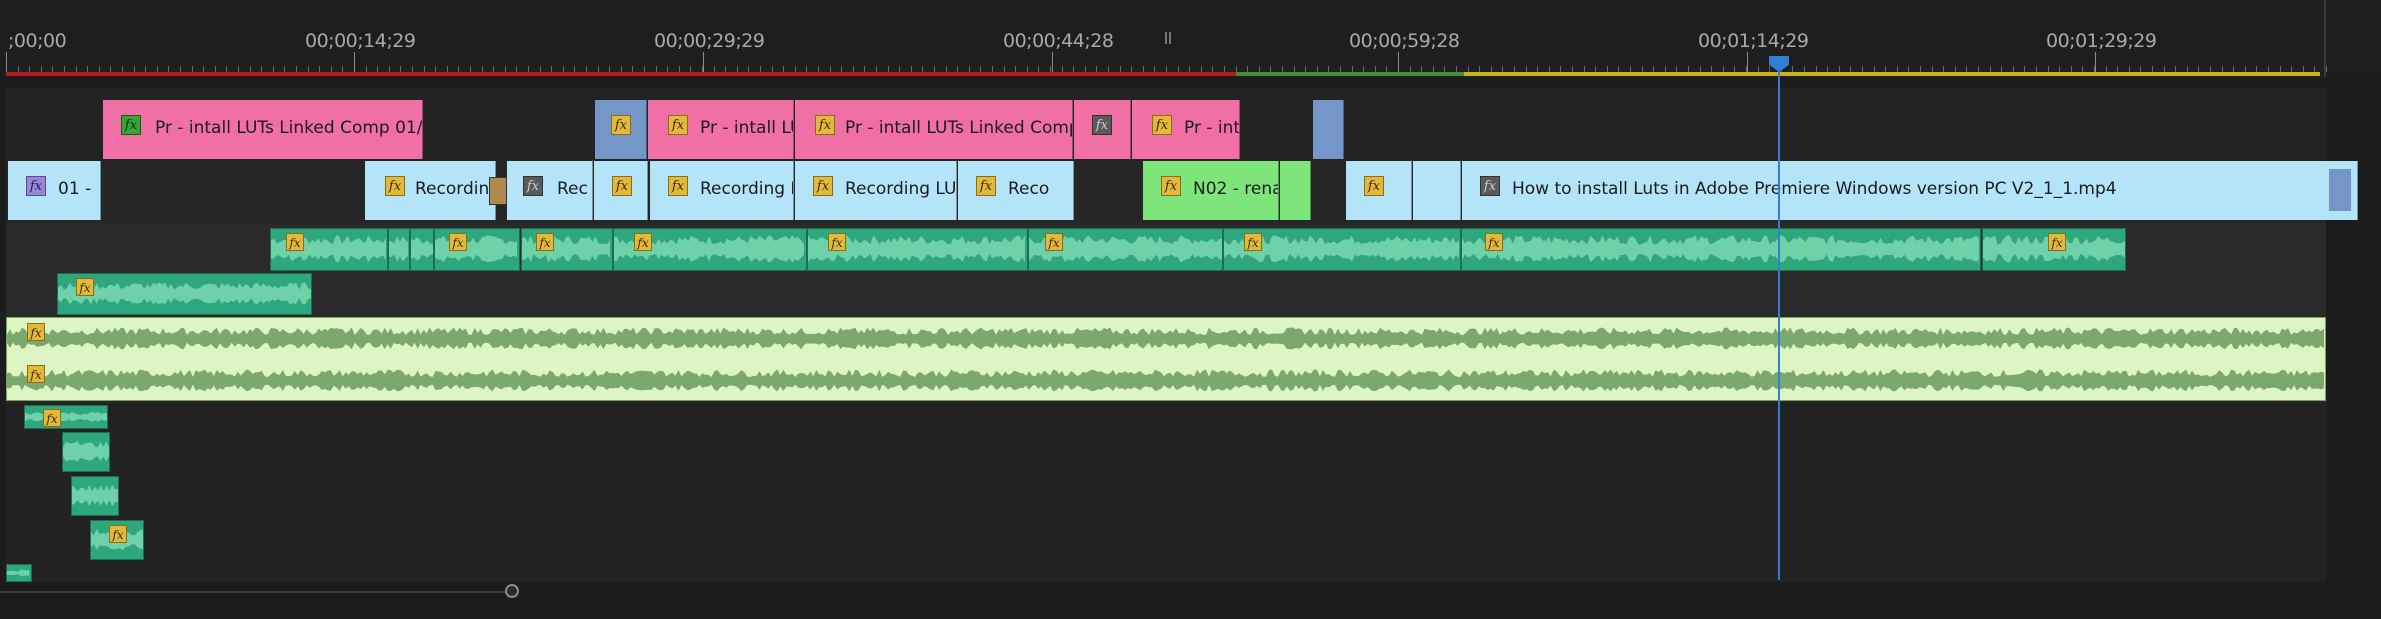 Image resolution: width=2381 pixels, height=619 pixels. What do you see at coordinates (958, 128) in the screenshot?
I see `clip-label: Pr - intall LUTs Linked Comp 03` at bounding box center [958, 128].